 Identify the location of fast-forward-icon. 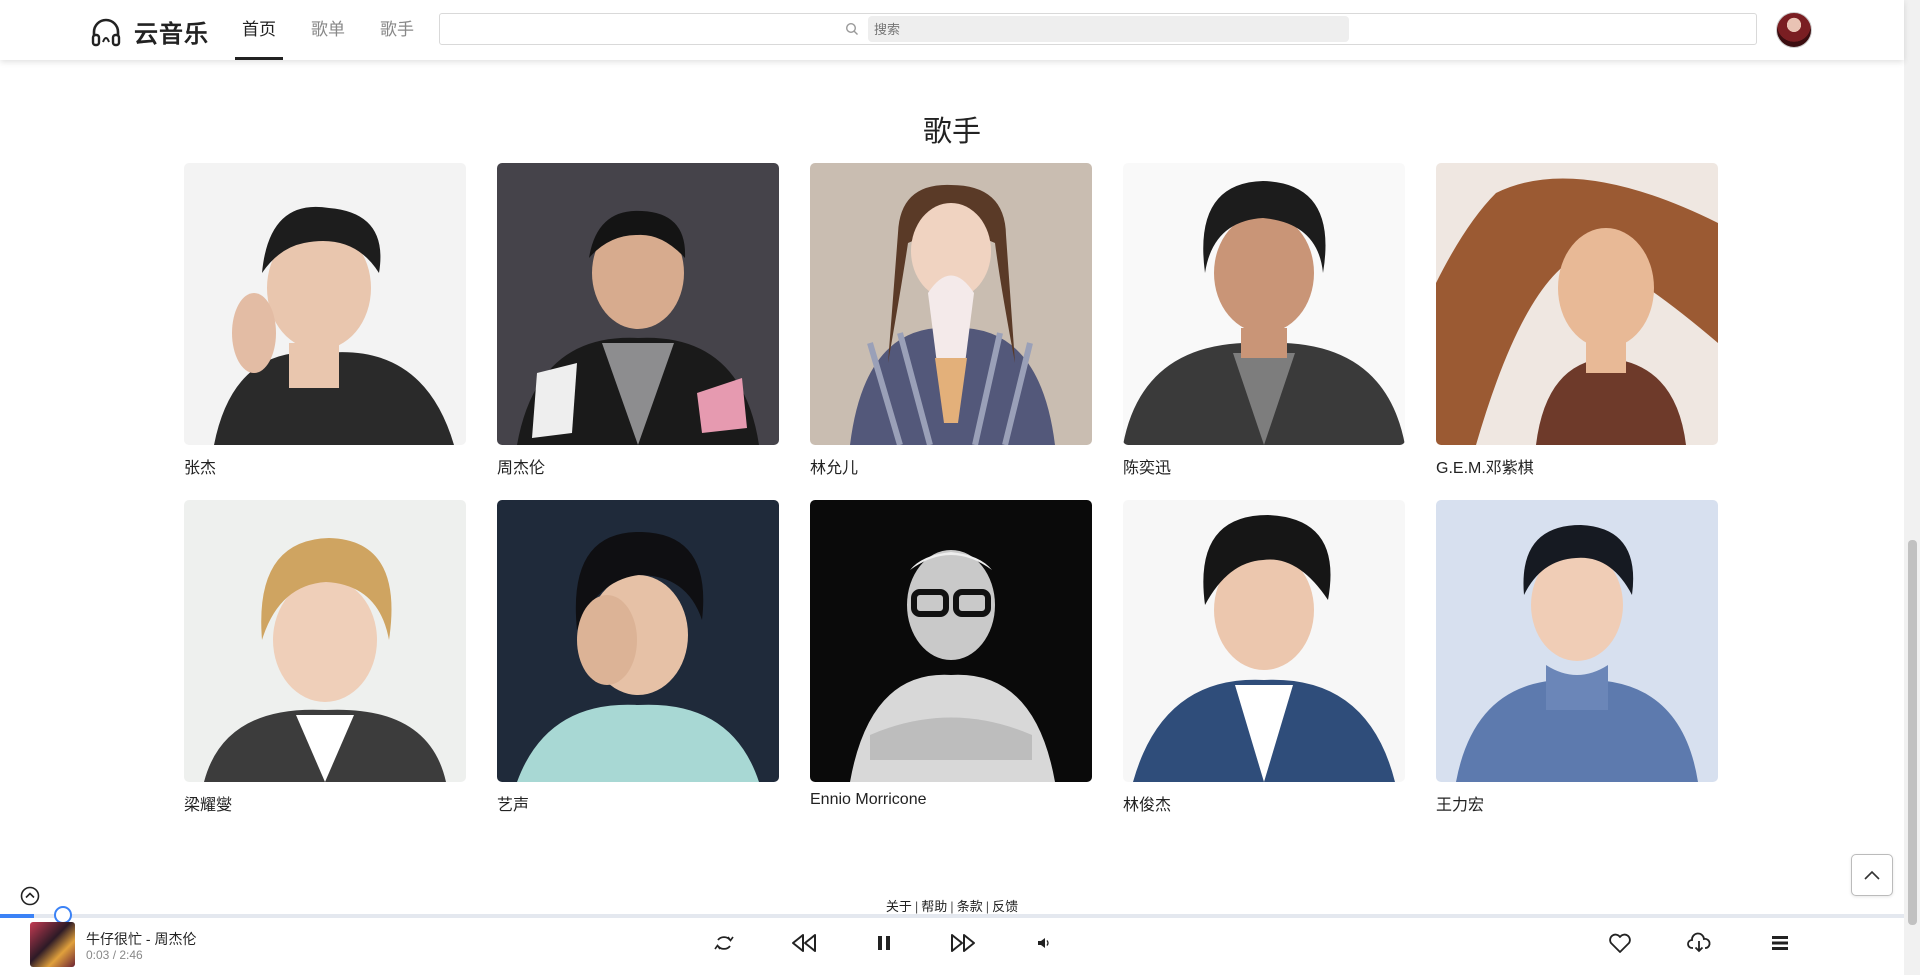
(963, 943).